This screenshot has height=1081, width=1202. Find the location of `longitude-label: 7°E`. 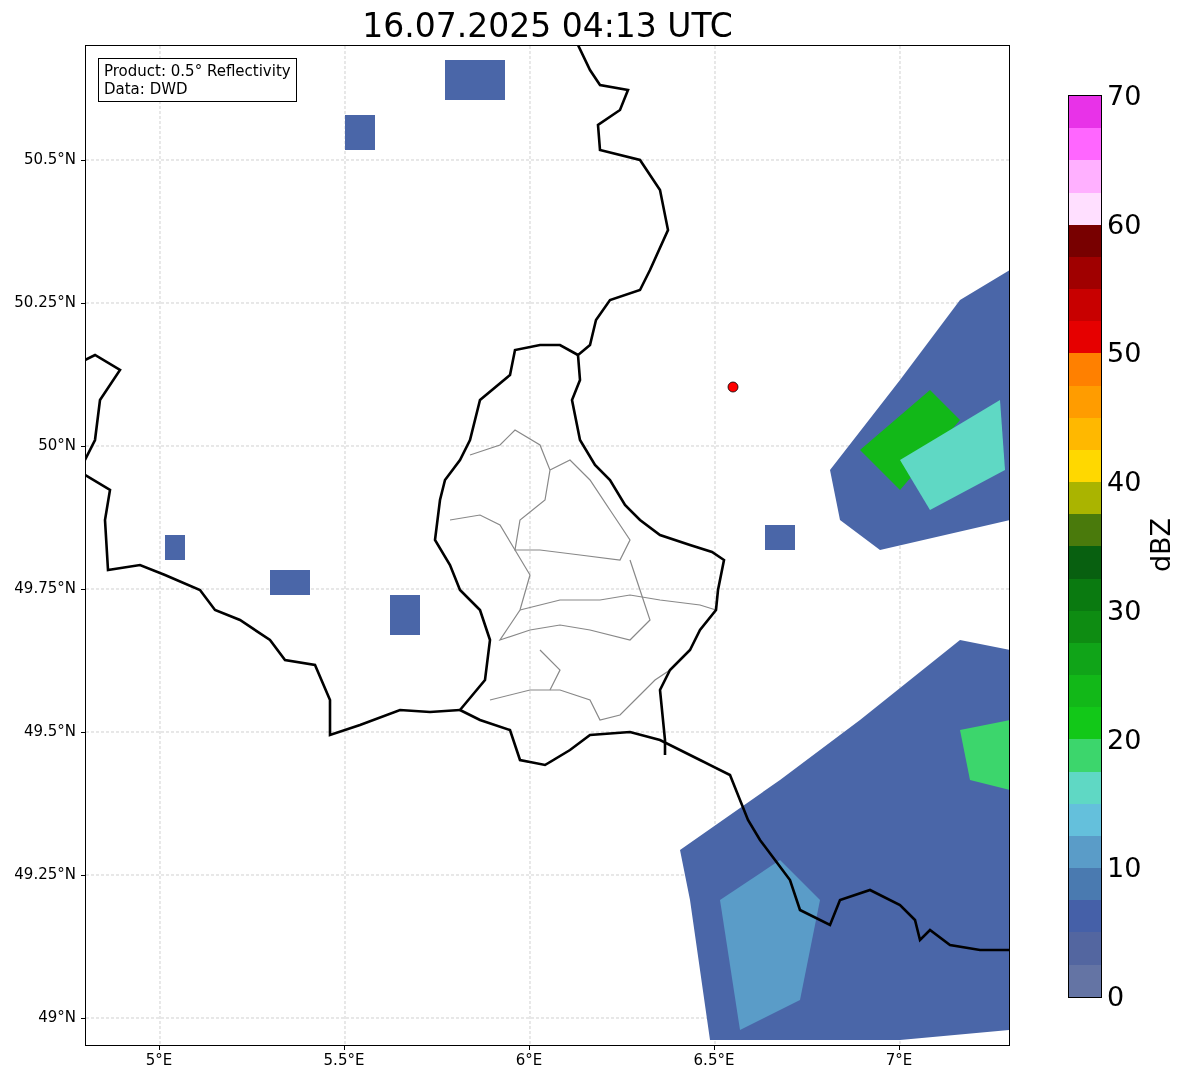

longitude-label: 7°E is located at coordinates (899, 1060).